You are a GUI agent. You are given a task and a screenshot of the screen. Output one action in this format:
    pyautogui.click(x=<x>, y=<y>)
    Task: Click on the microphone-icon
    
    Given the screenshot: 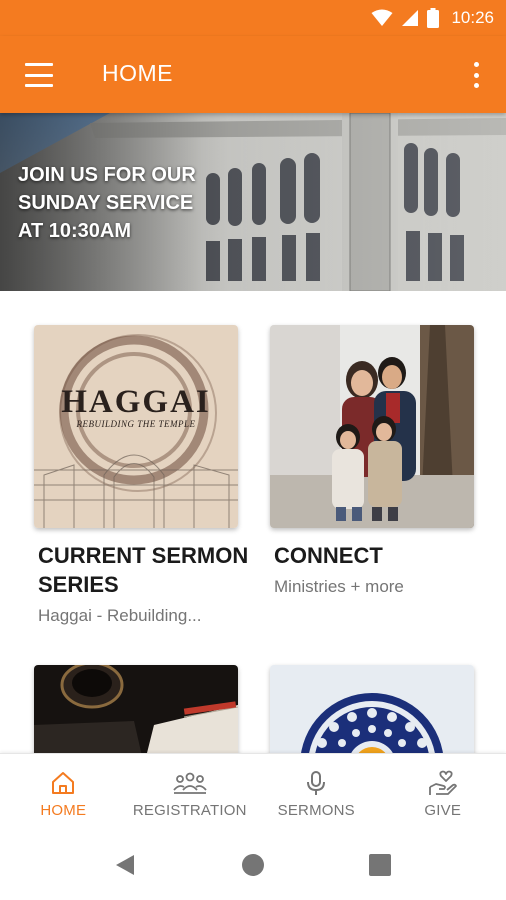 What is the action you would take?
    pyautogui.click(x=316, y=783)
    